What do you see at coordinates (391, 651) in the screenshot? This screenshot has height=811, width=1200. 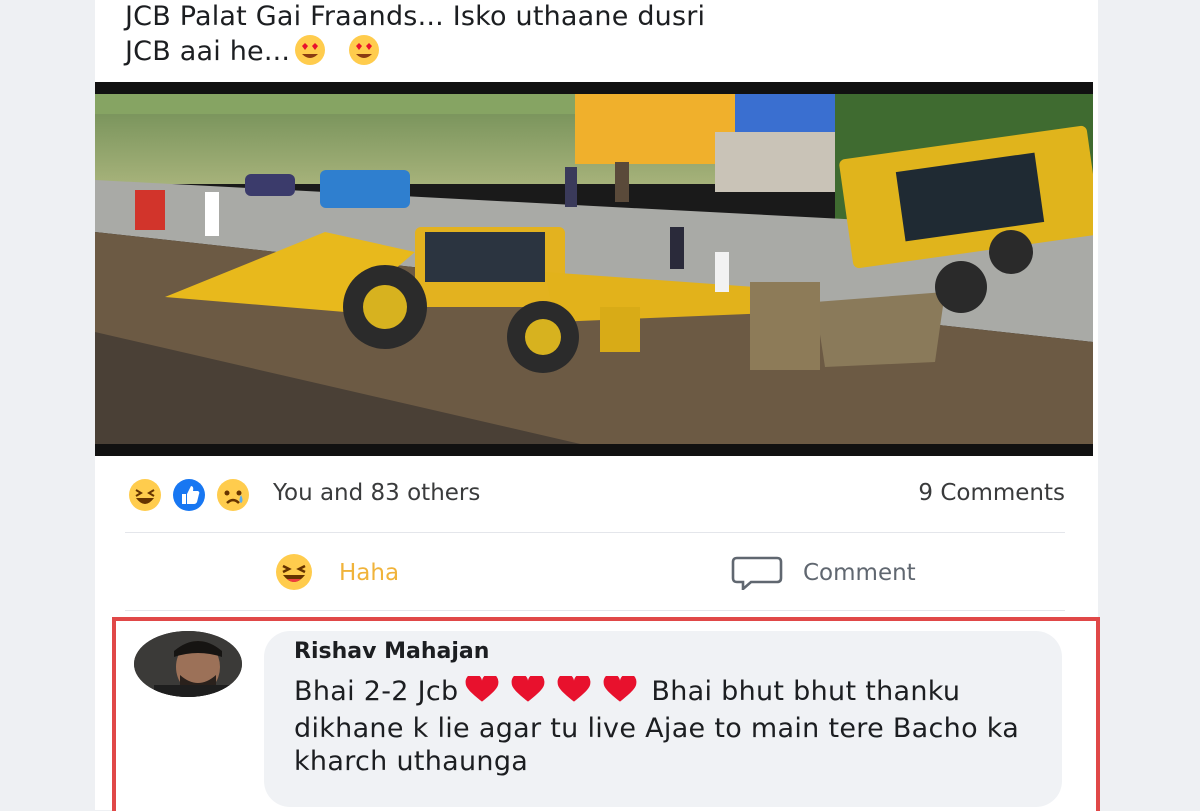 I see `commenter-name: Rishav Mahajan` at bounding box center [391, 651].